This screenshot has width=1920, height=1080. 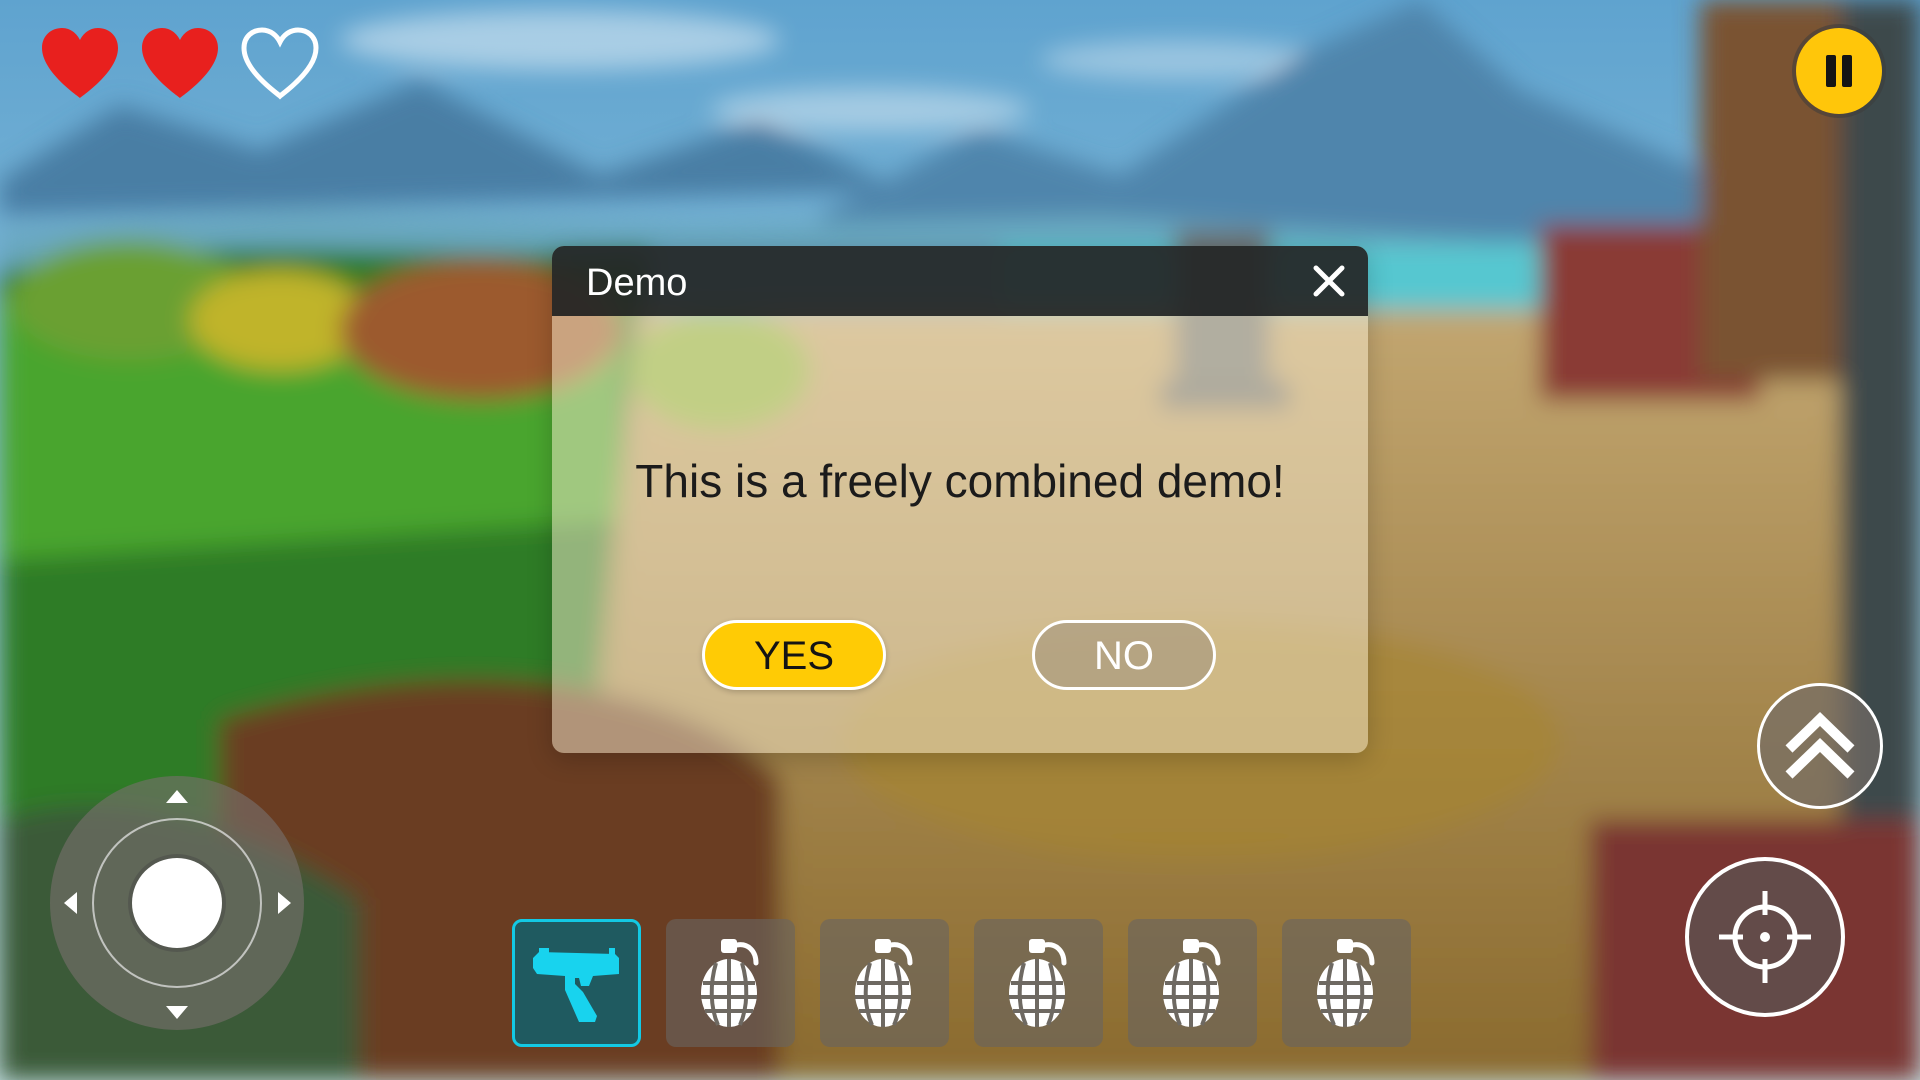 I want to click on crosshair-icon, so click(x=1765, y=937).